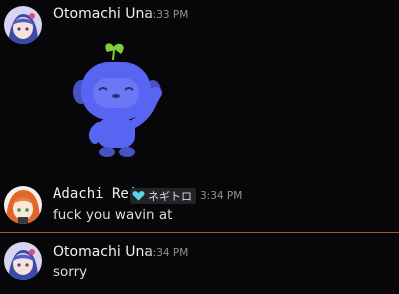  I want to click on role-tag: ネギトロ, so click(163, 196).